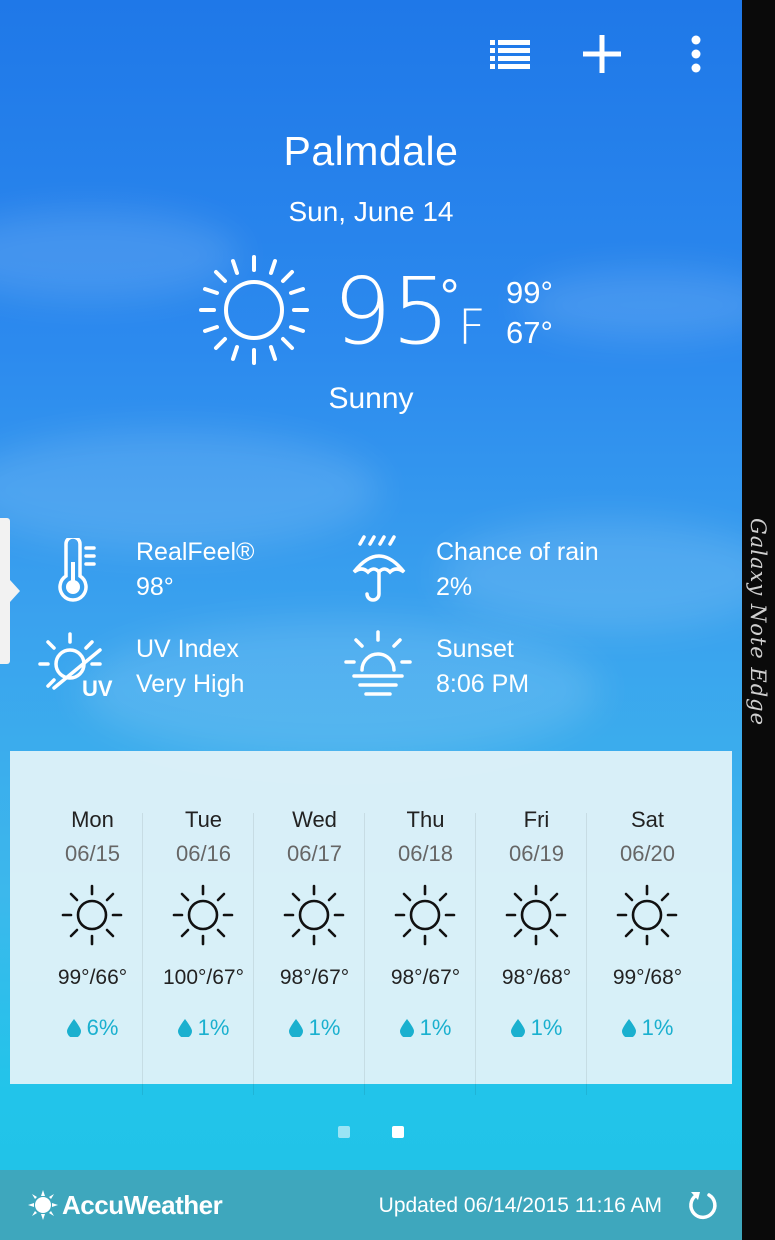  What do you see at coordinates (92, 819) in the screenshot?
I see `forecast-day-name: Mon` at bounding box center [92, 819].